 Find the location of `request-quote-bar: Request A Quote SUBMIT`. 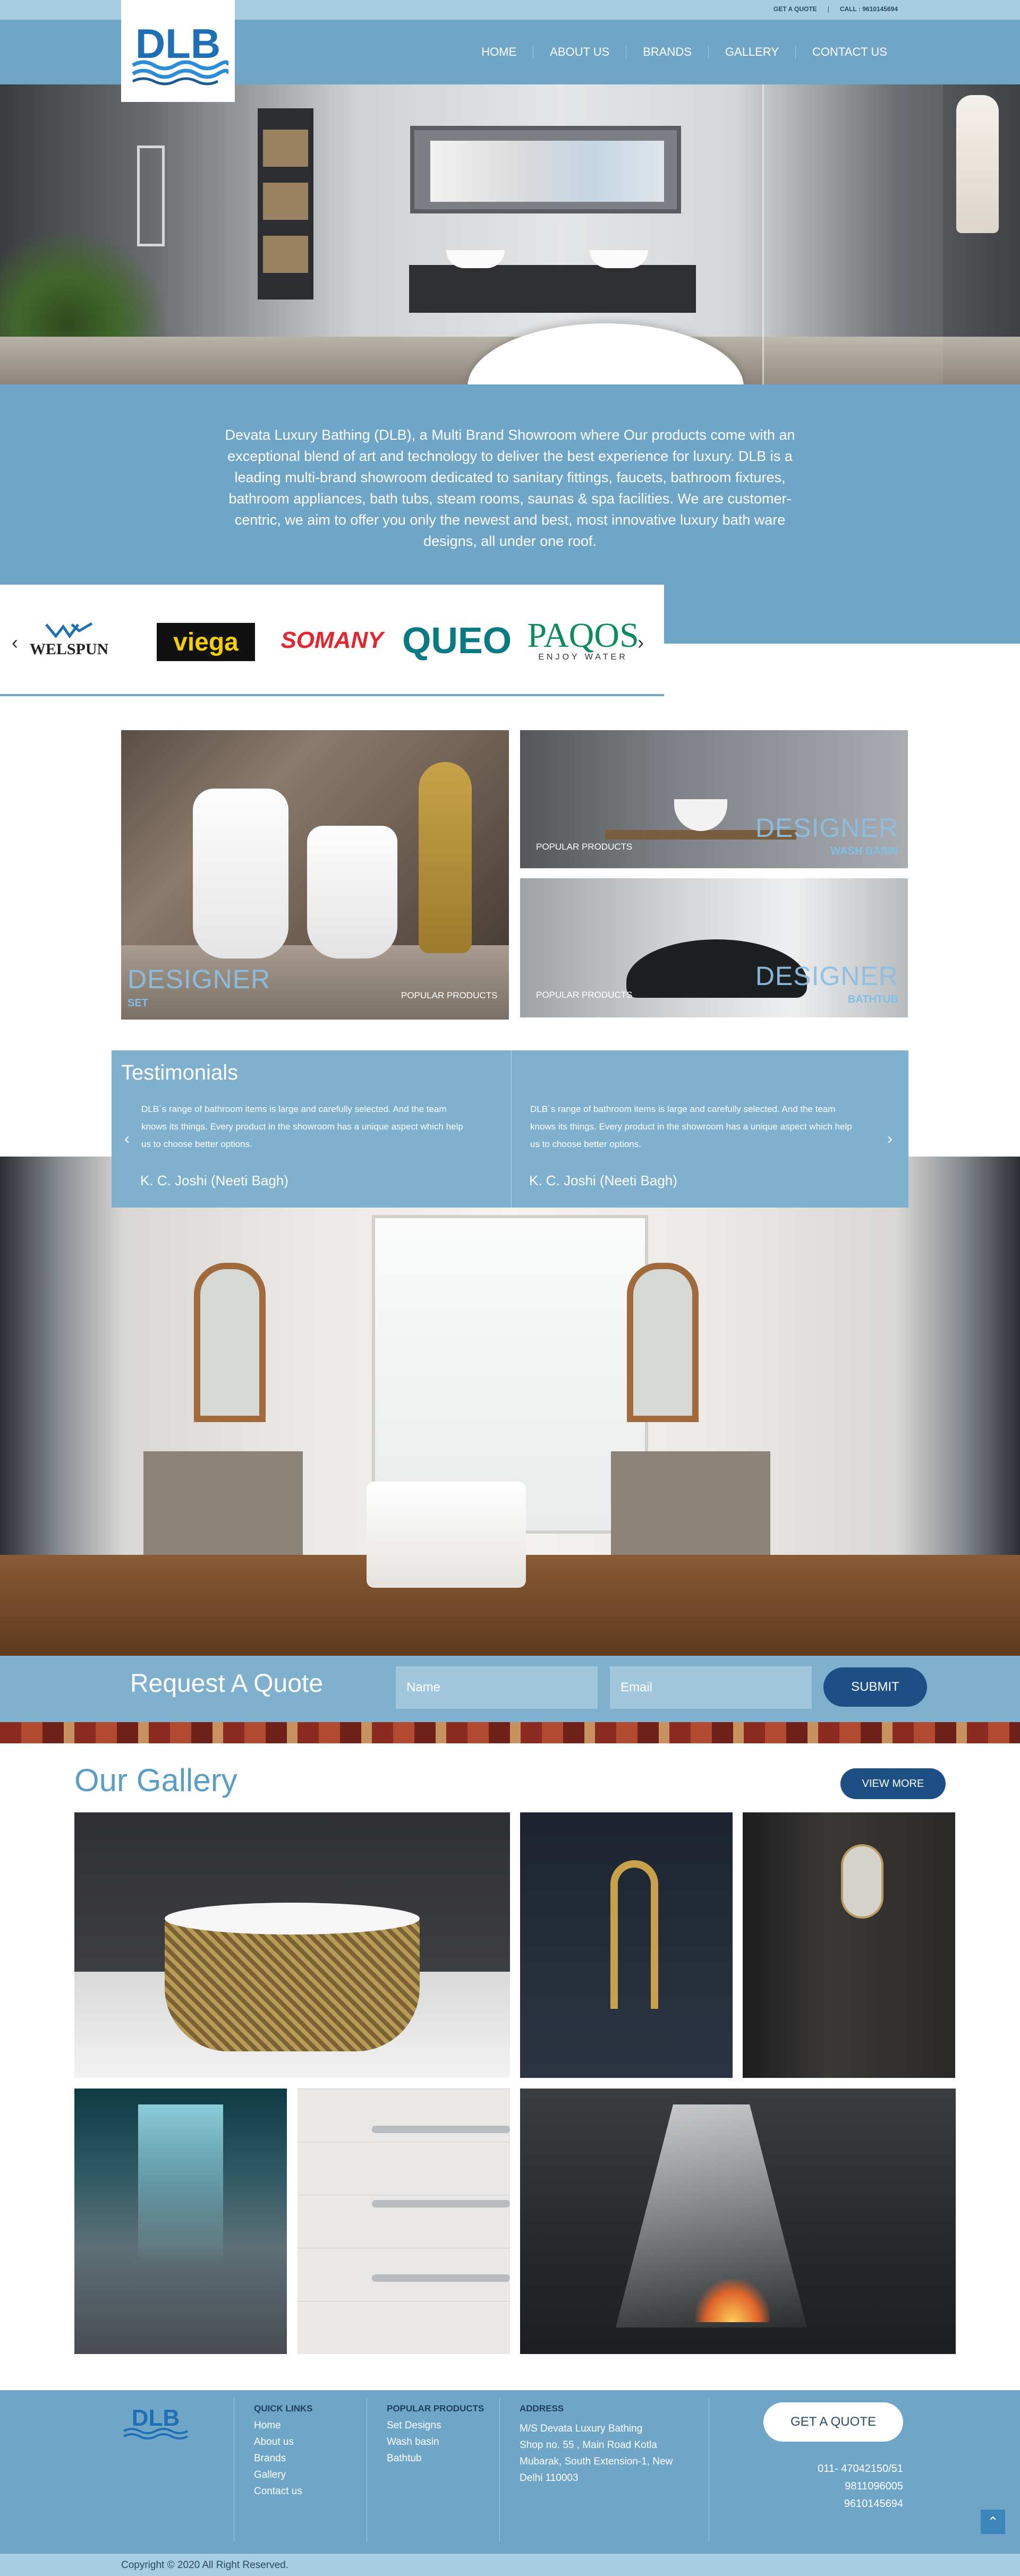

request-quote-bar: Request A Quote SUBMIT is located at coordinates (510, 1689).